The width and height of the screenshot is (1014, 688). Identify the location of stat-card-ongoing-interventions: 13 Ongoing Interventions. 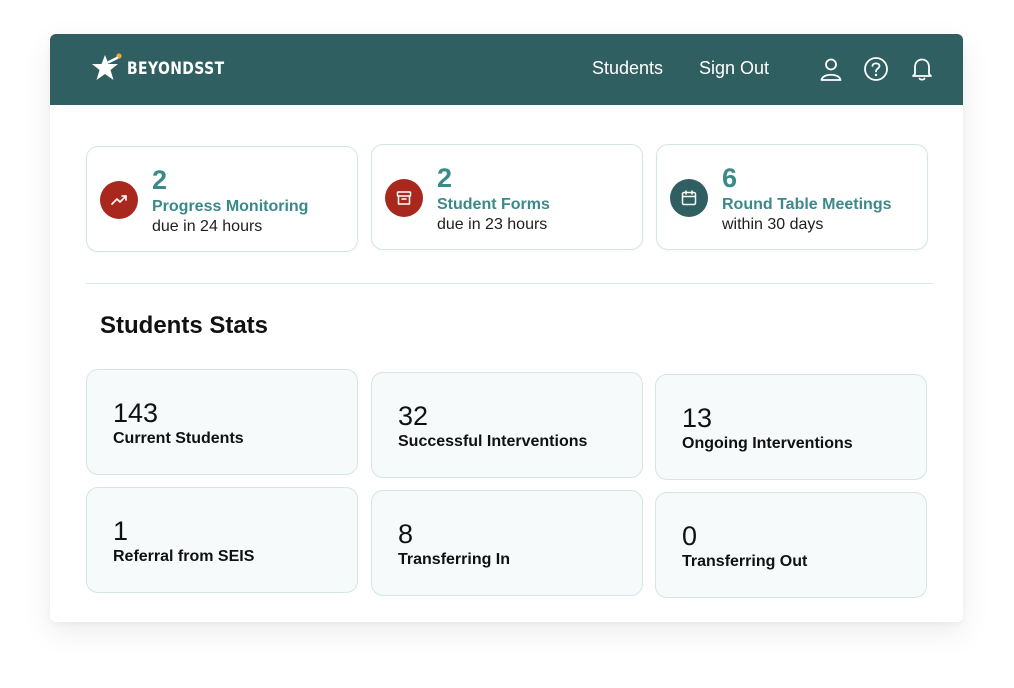
(791, 427).